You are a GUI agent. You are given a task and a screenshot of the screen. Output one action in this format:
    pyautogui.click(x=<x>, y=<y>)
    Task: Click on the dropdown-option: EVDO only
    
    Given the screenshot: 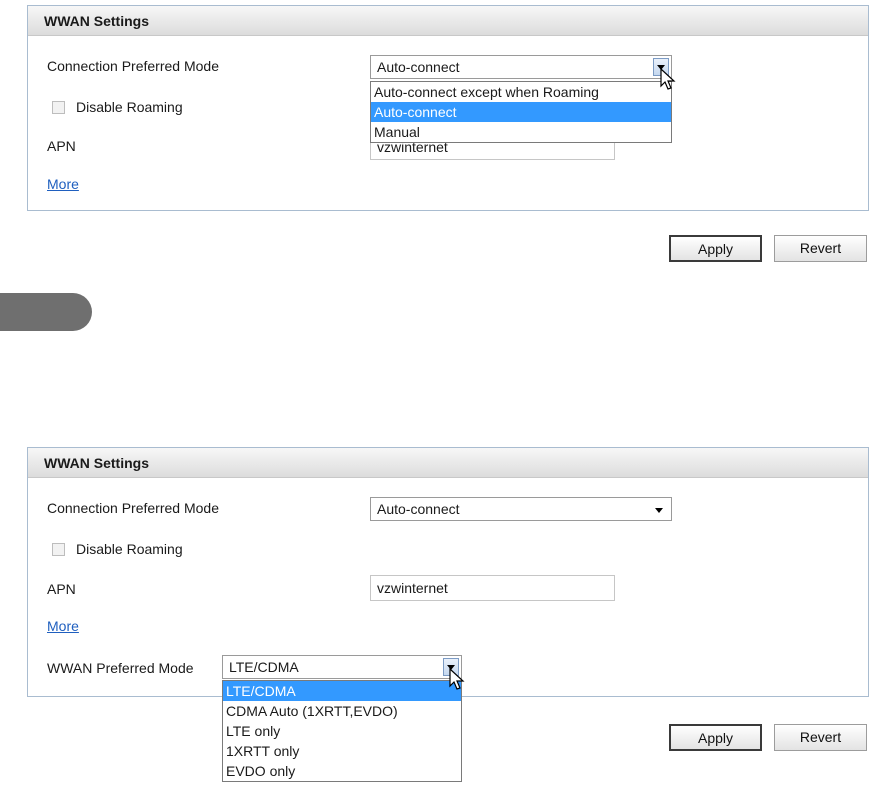 What is the action you would take?
    pyautogui.click(x=342, y=771)
    